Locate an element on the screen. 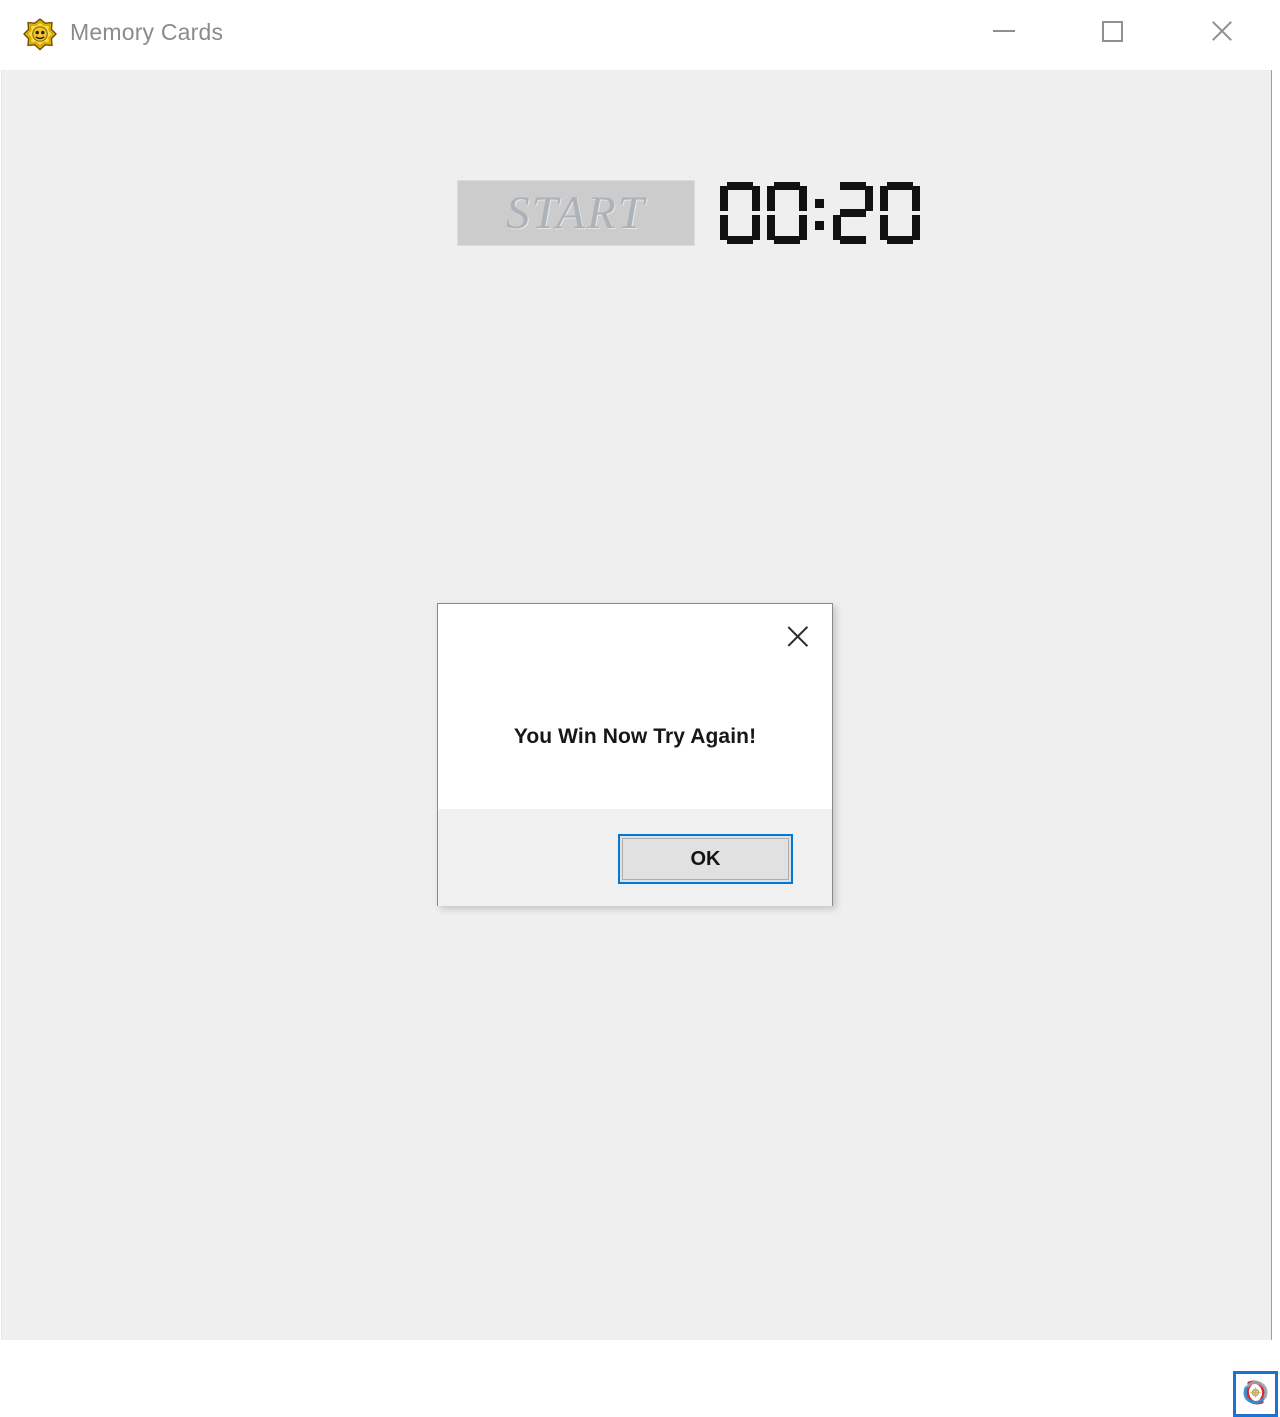  maximize-icon is located at coordinates (1112, 31).